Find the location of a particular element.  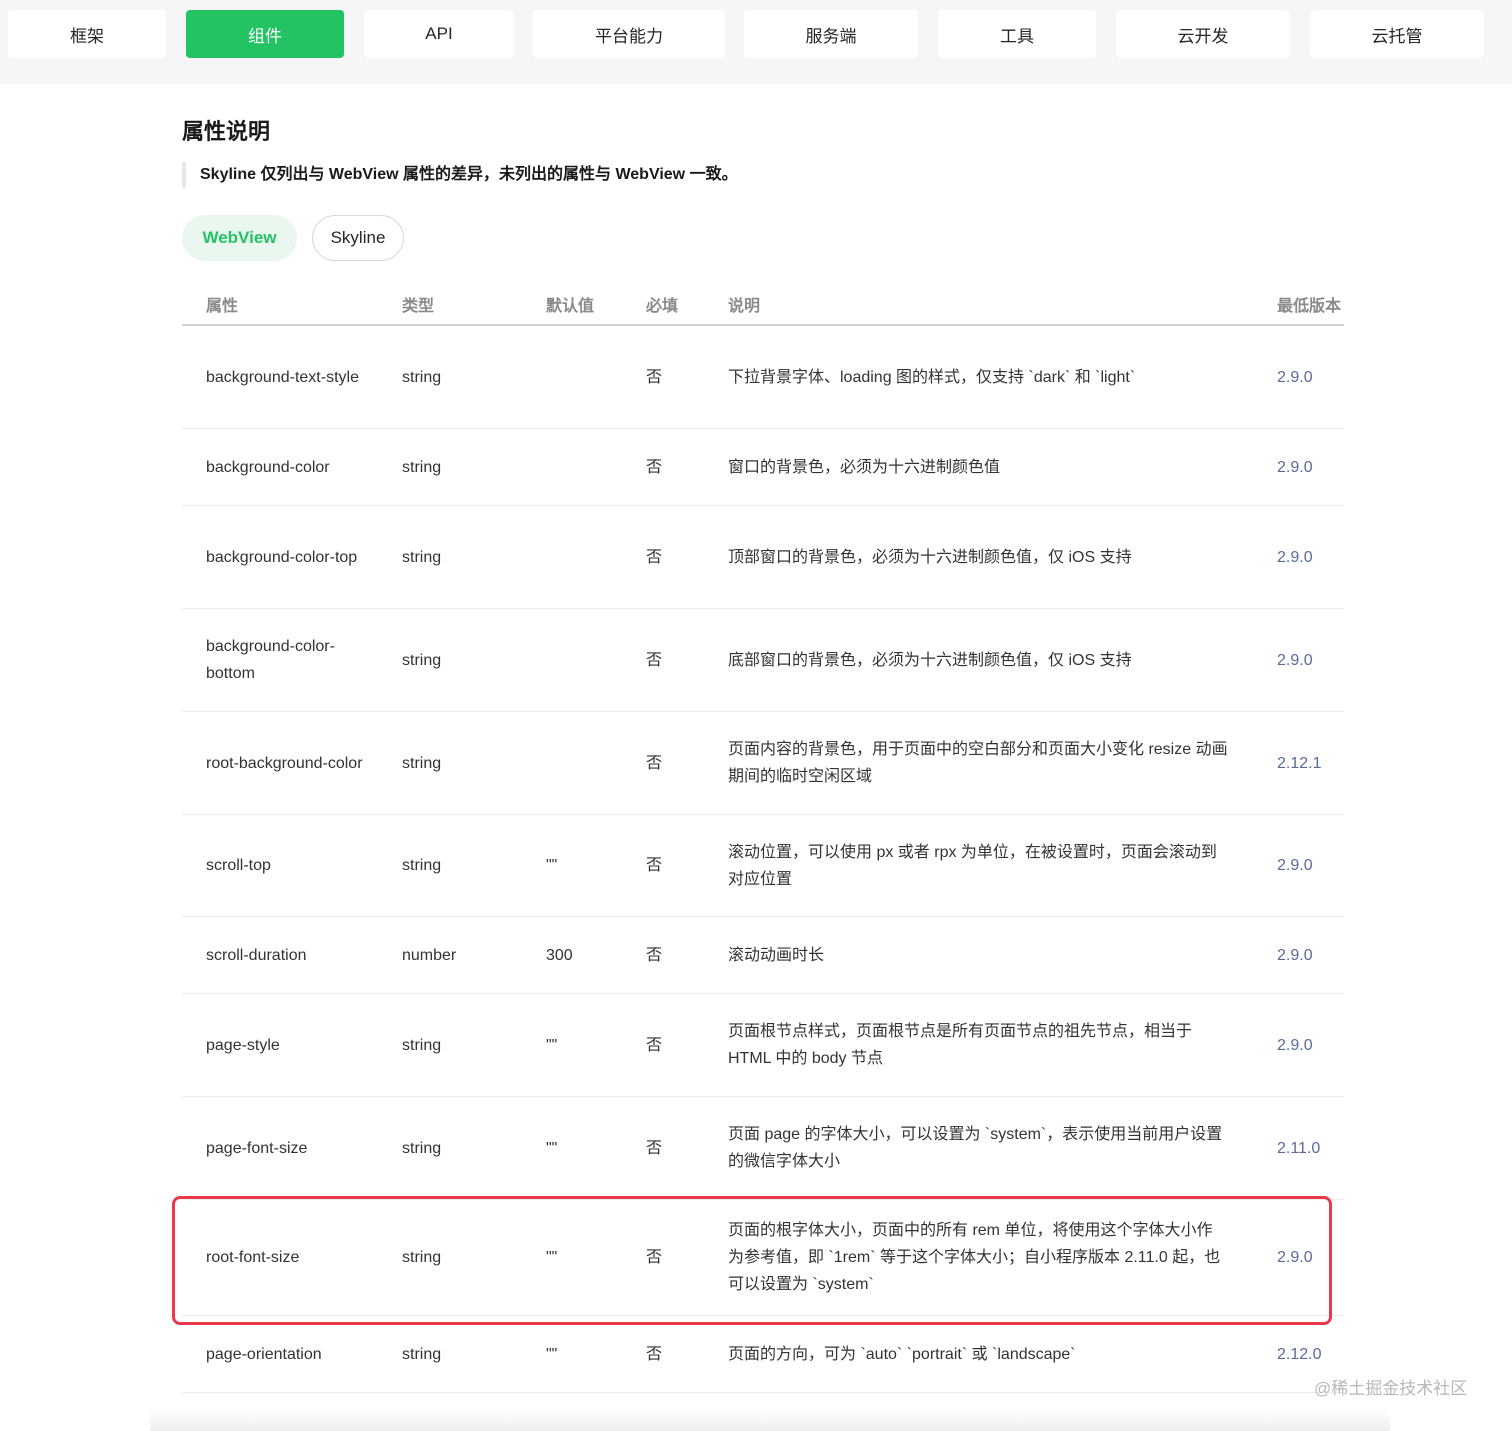

cell-attr: background-color-top is located at coordinates (282, 557).